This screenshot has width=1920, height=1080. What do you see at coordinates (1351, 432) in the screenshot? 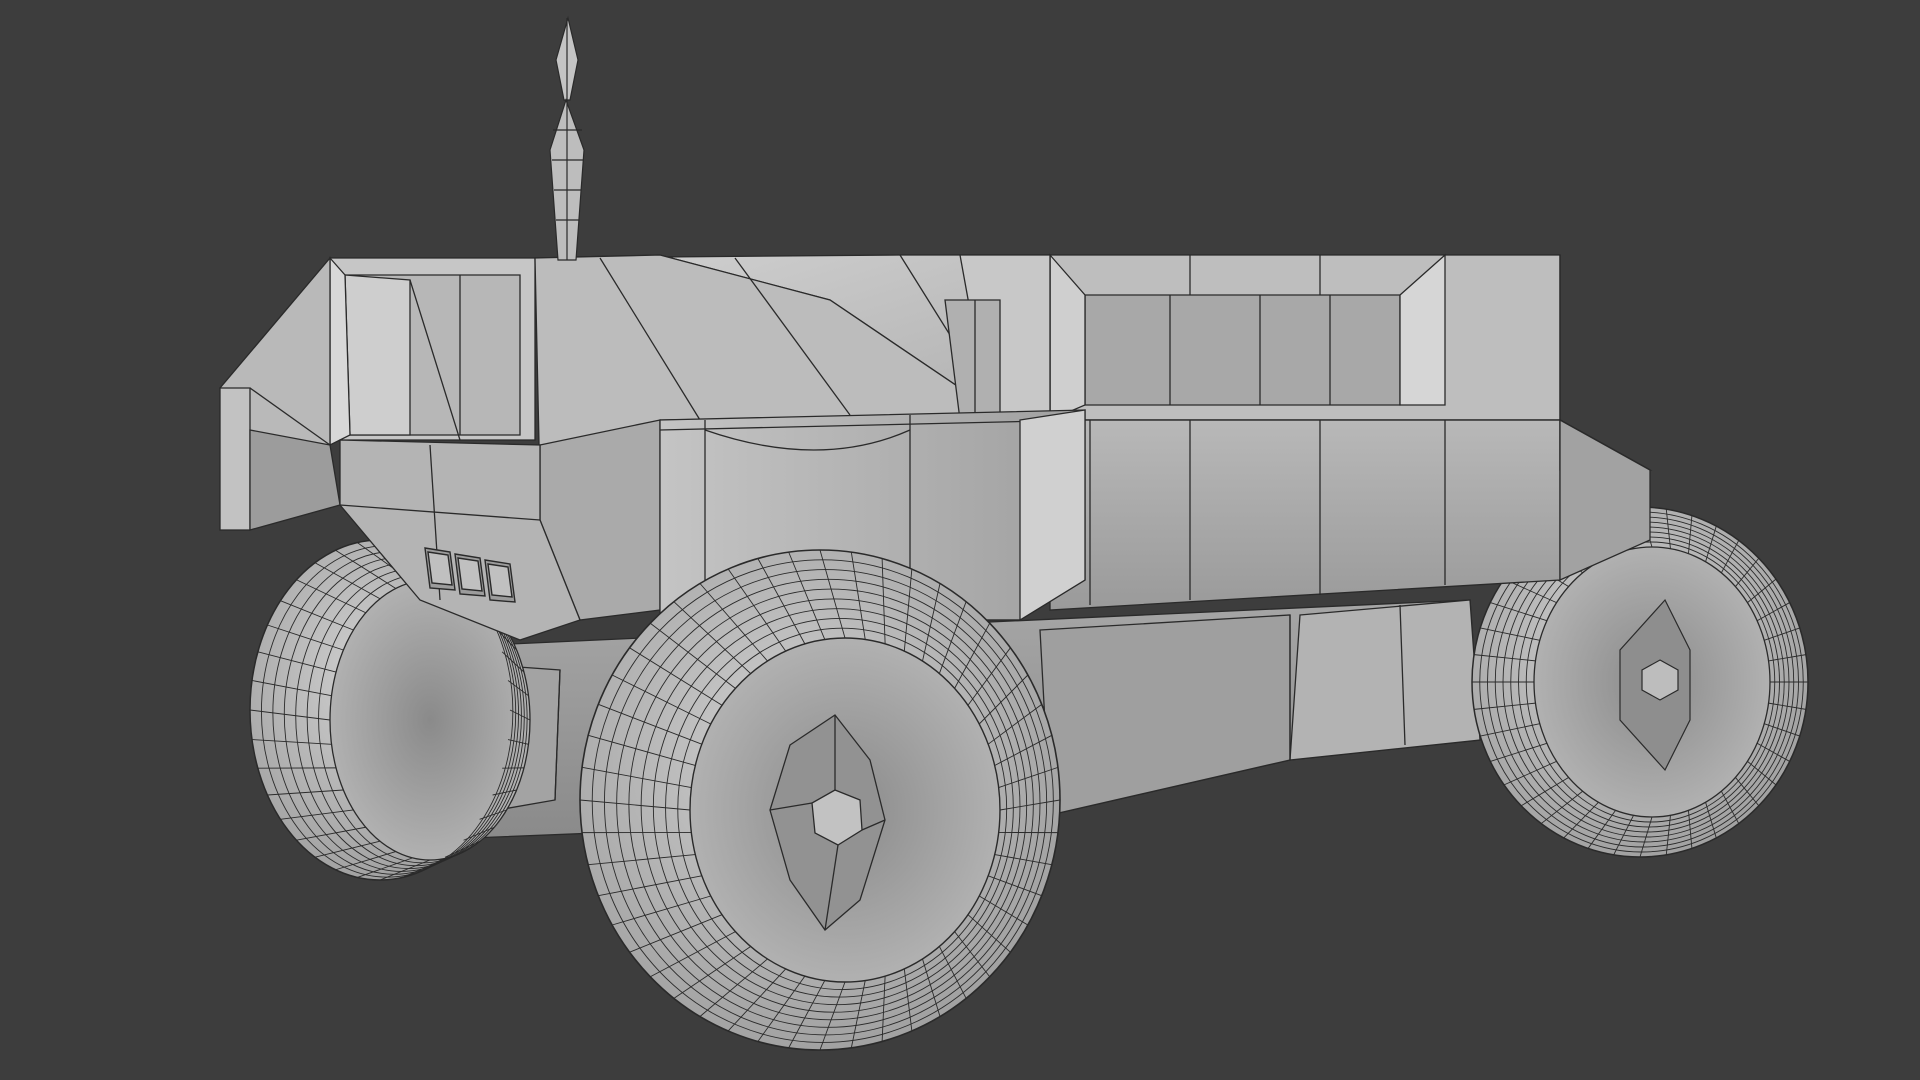
I see `side-panel` at bounding box center [1351, 432].